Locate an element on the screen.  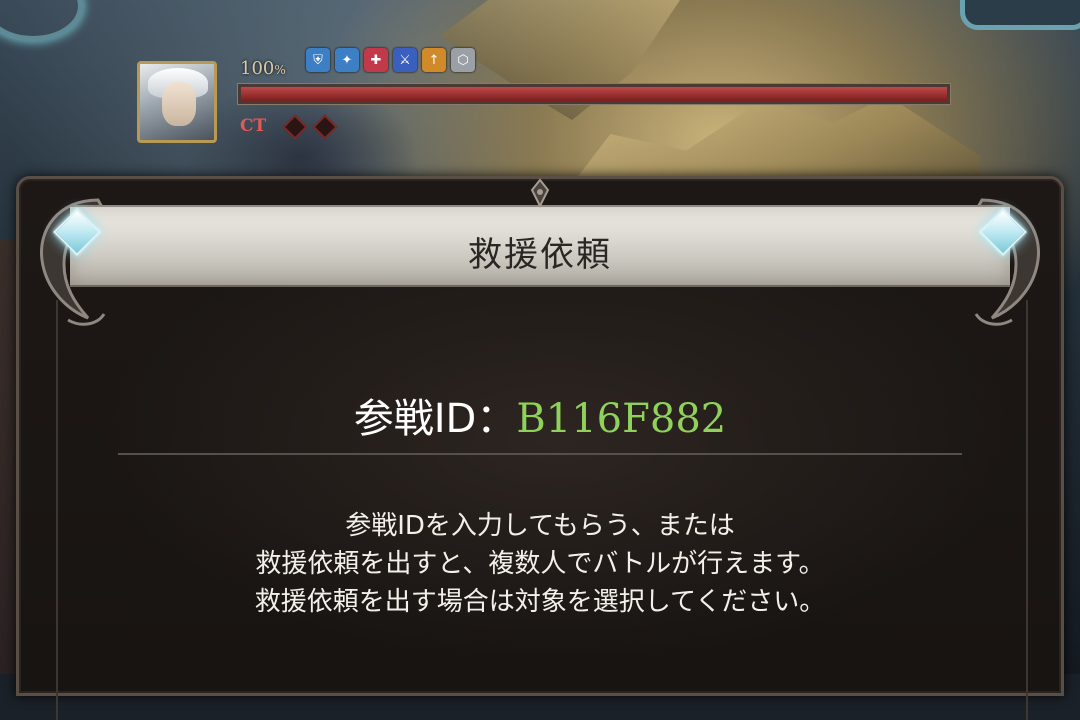
battle-id-line: 参戦ID：B116F882 is located at coordinates (540, 415).